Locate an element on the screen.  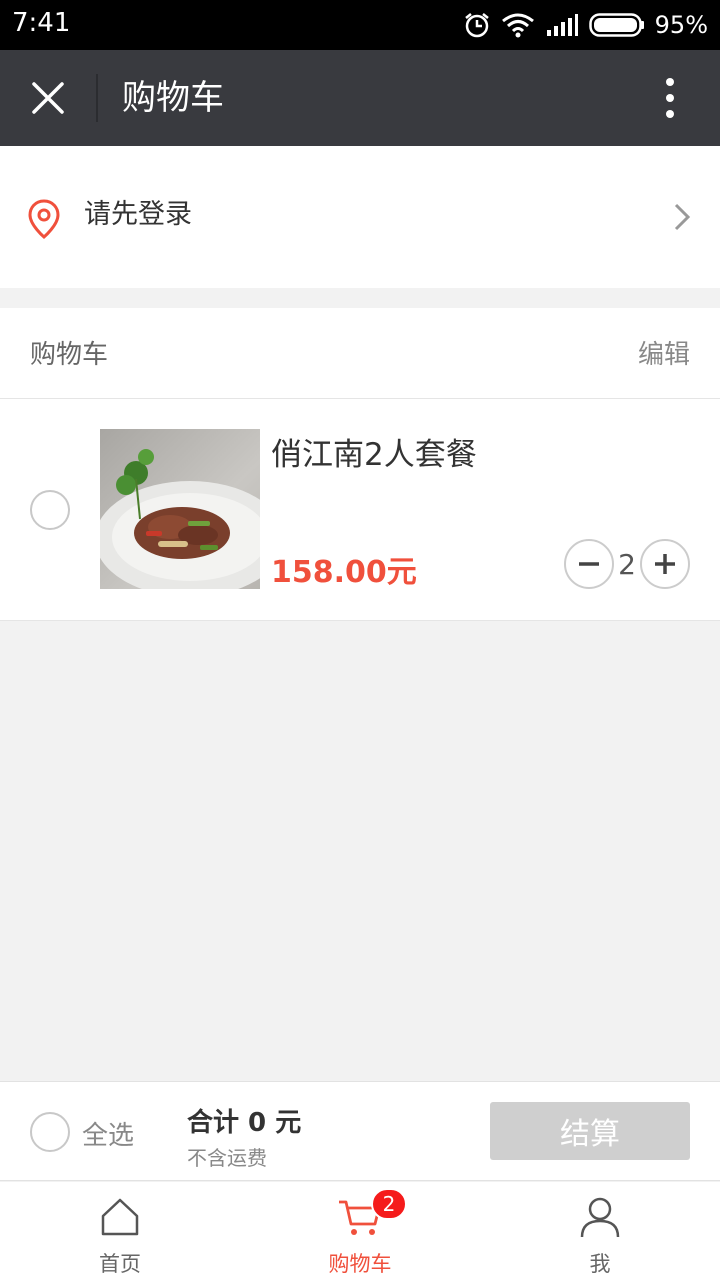
location-pin-icon is located at coordinates (44, 219).